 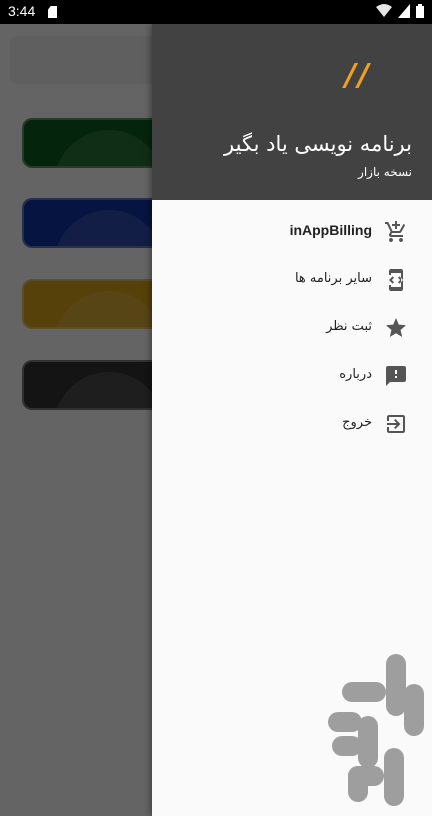 What do you see at coordinates (384, 10) in the screenshot?
I see `wifi-icon` at bounding box center [384, 10].